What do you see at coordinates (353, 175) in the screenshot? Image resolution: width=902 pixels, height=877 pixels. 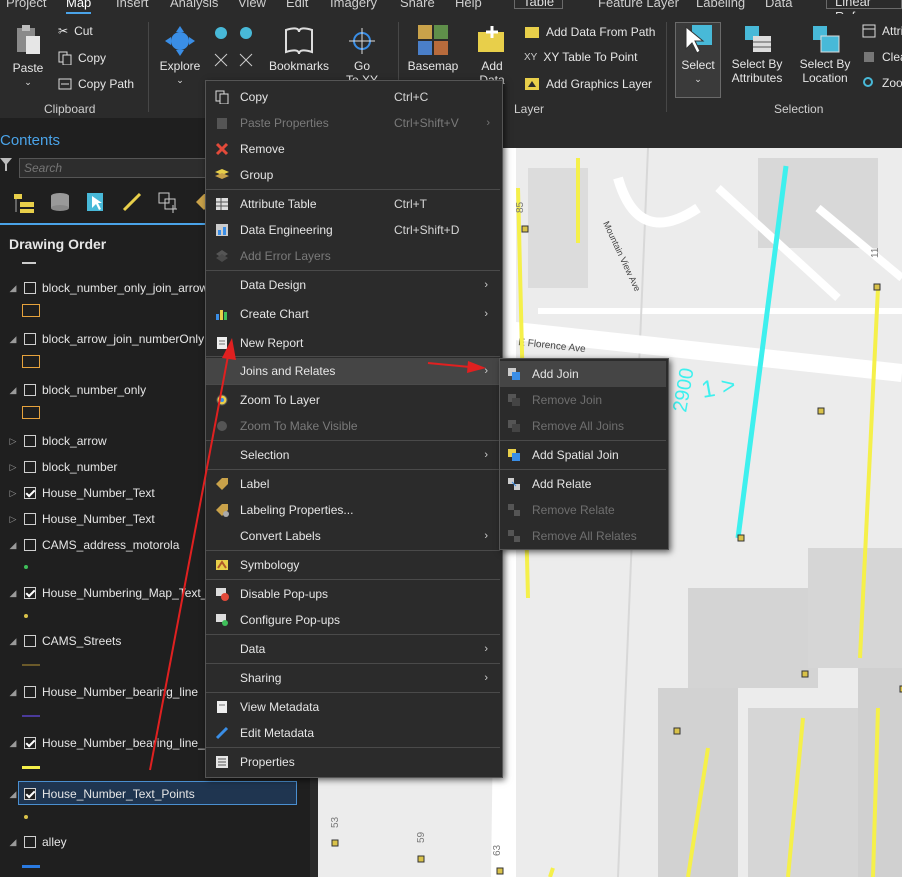 I see `menu-item-group: Group` at bounding box center [353, 175].